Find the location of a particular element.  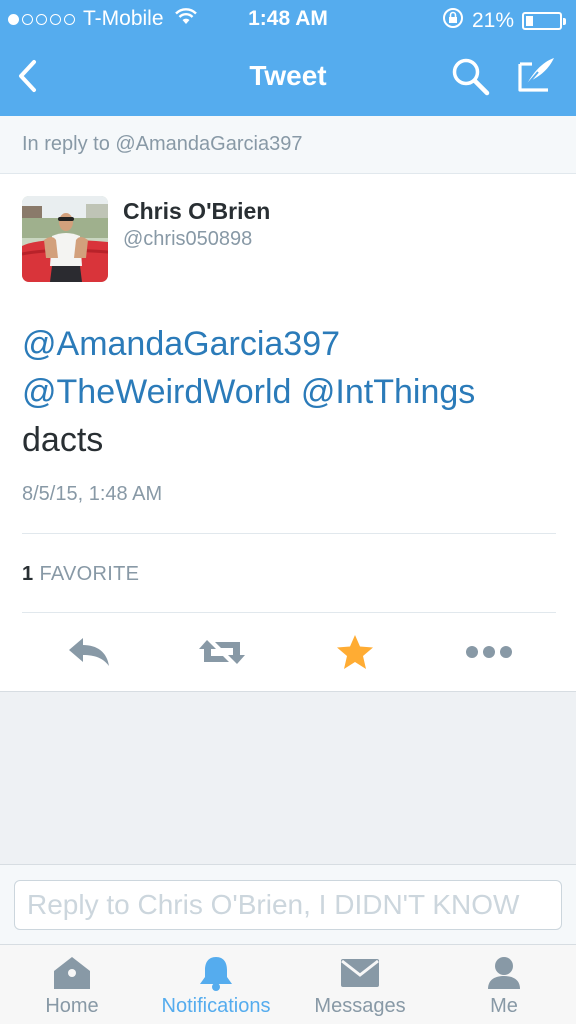

mention-link: @AmandaGarcia397 is located at coordinates (181, 344).